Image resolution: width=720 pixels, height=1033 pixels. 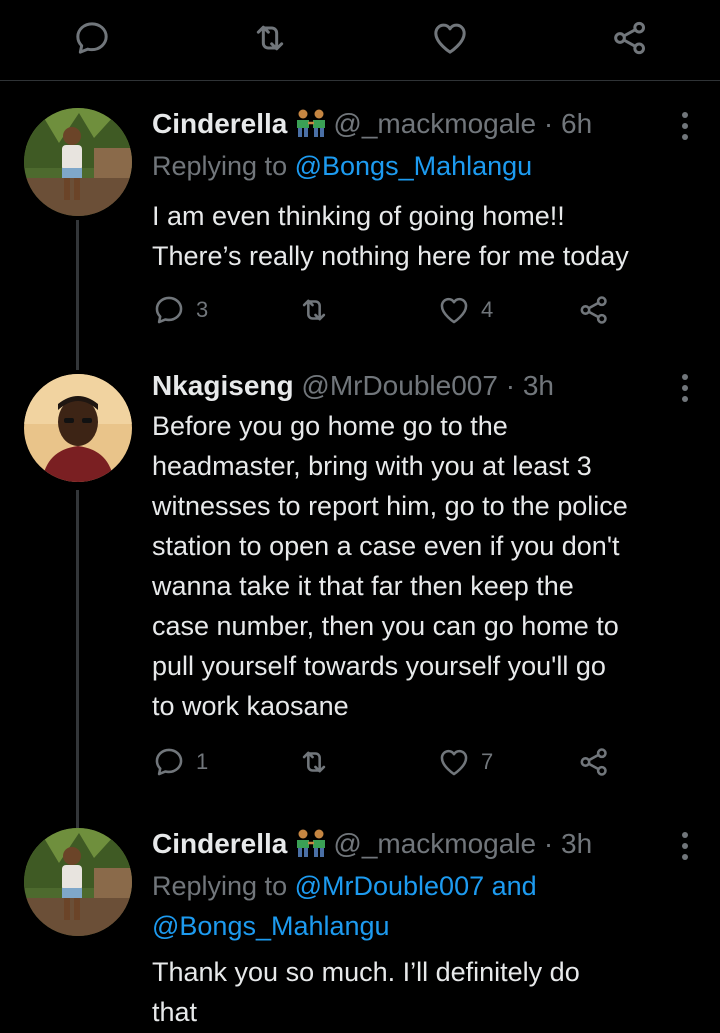 I want to click on user-handle: @MrDouble007, so click(x=399, y=385).